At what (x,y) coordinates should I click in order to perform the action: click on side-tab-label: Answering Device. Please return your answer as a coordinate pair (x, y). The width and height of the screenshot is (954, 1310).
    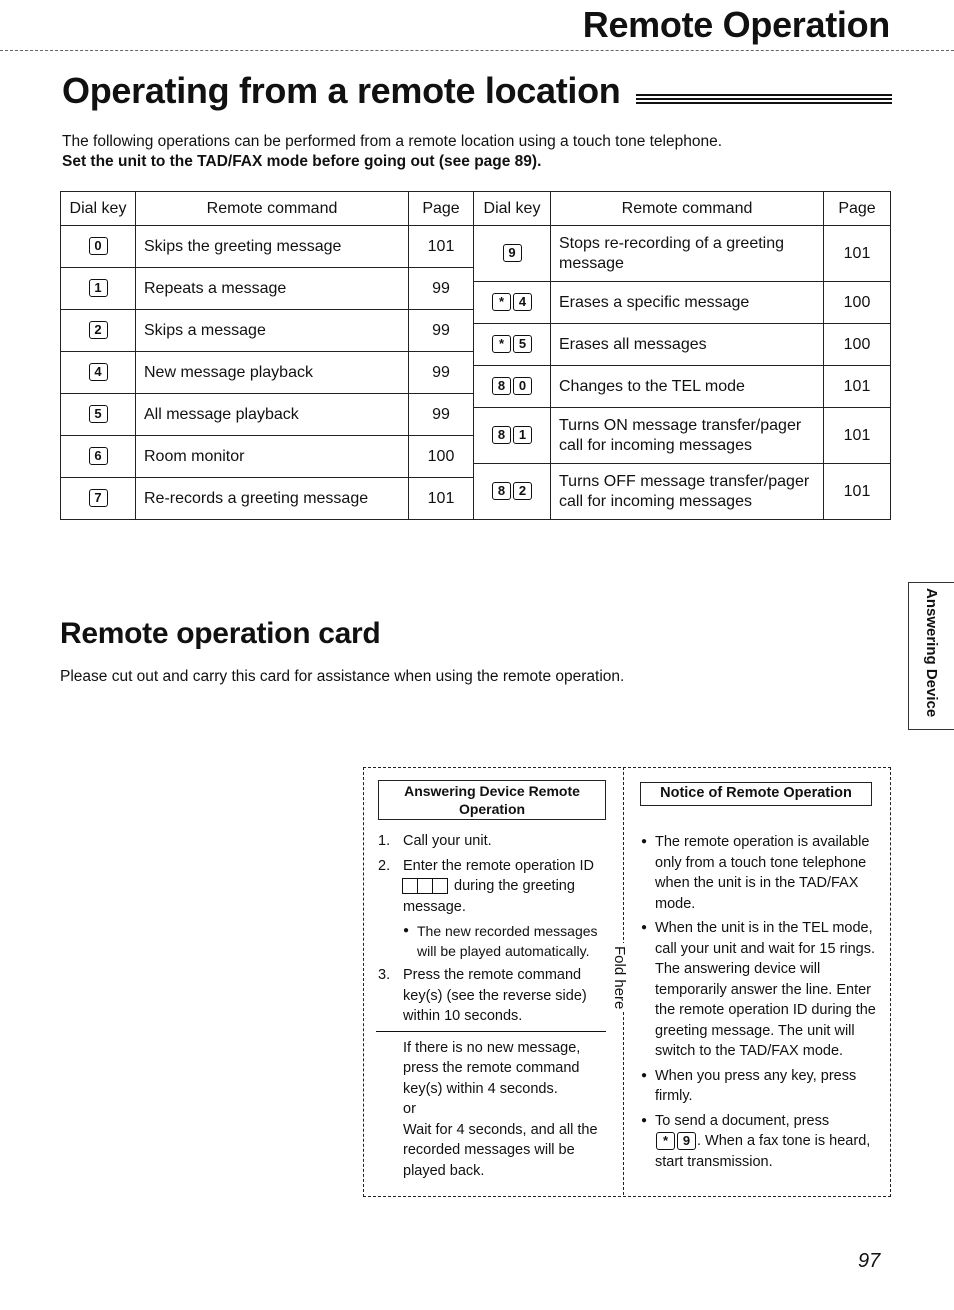
    Looking at the image, I should click on (931, 653).